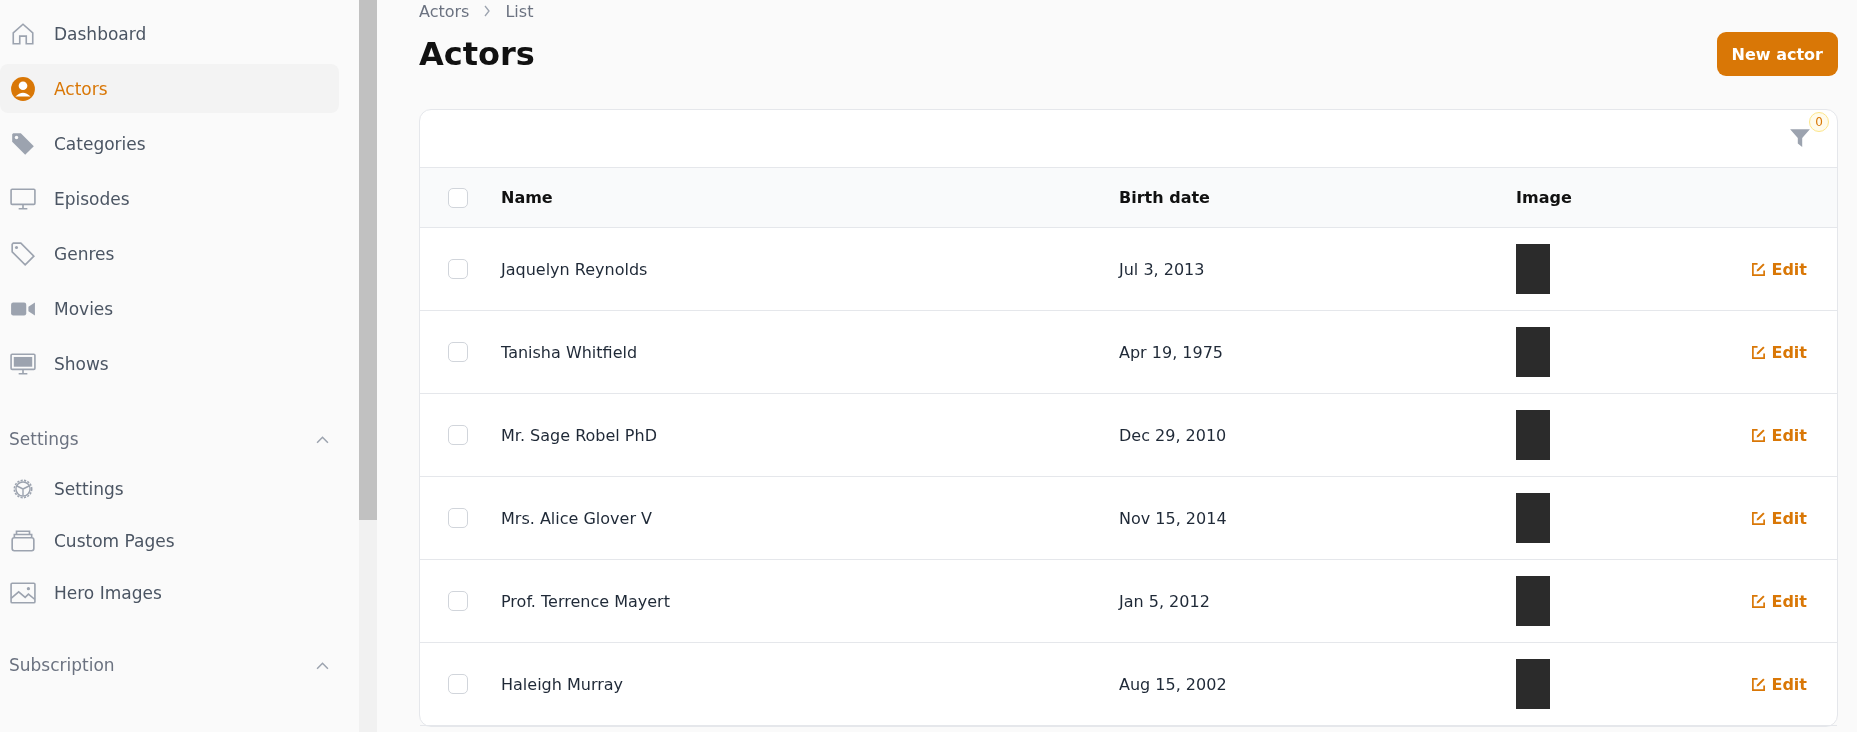  What do you see at coordinates (23, 88) in the screenshot?
I see `user-icon` at bounding box center [23, 88].